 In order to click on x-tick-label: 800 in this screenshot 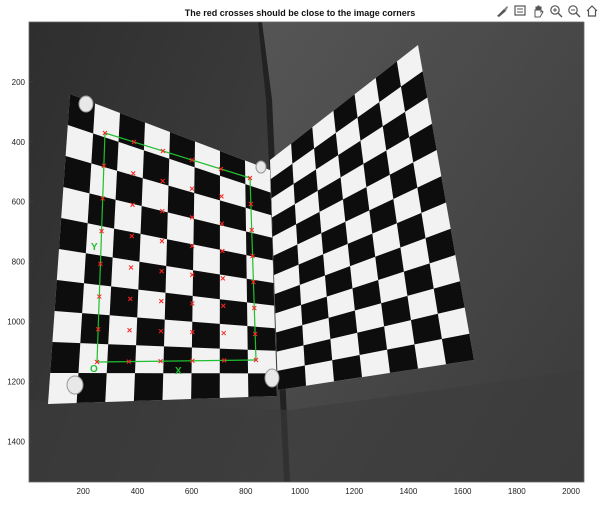, I will do `click(246, 491)`.